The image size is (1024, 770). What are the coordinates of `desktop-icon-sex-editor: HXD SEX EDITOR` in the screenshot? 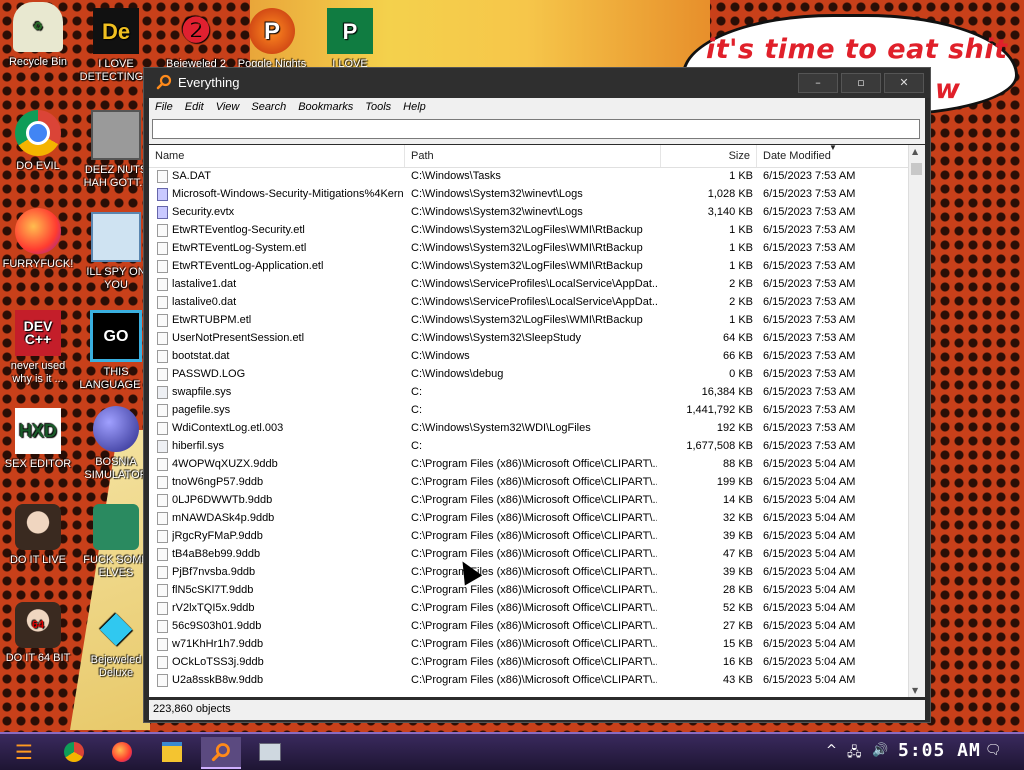 It's located at (38, 439).